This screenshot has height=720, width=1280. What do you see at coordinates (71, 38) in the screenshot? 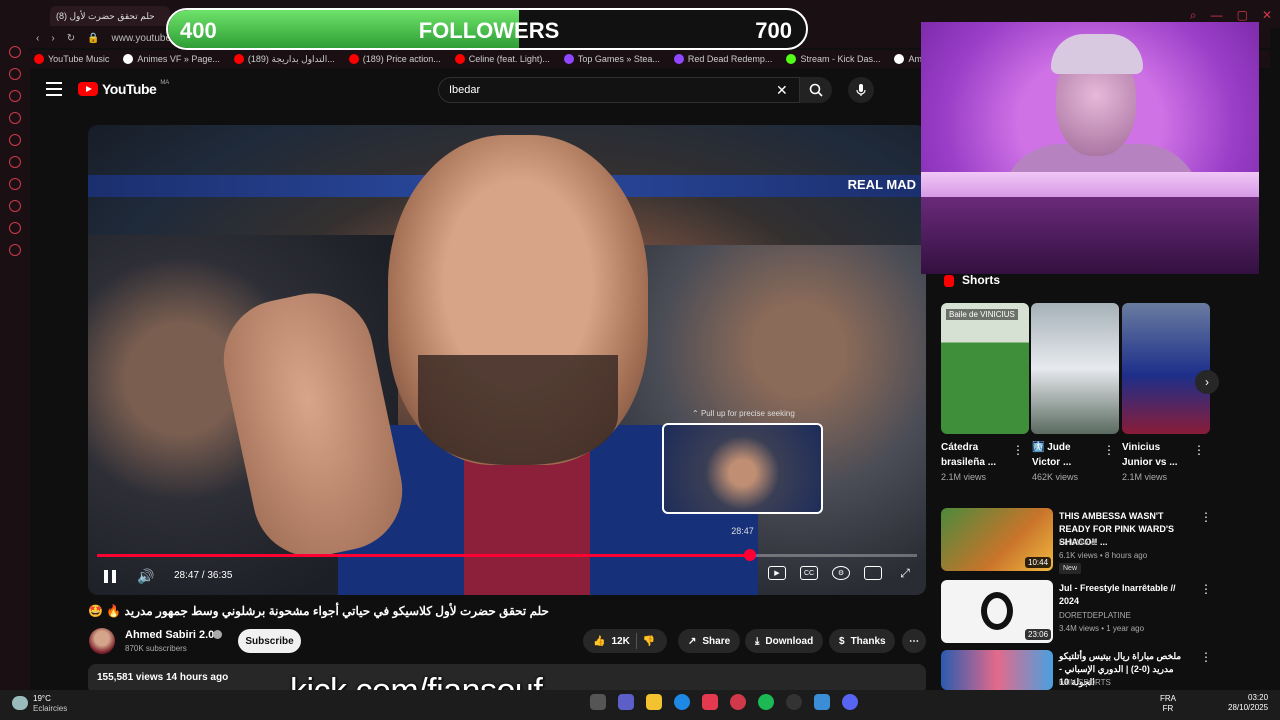
I see `reload-icon: ↻` at bounding box center [71, 38].